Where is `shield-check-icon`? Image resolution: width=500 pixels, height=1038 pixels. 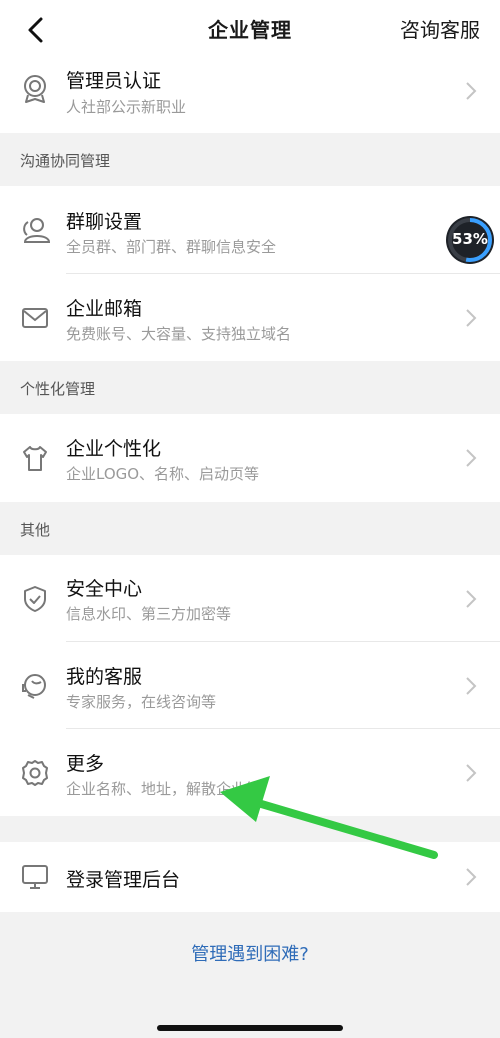 shield-check-icon is located at coordinates (35, 599).